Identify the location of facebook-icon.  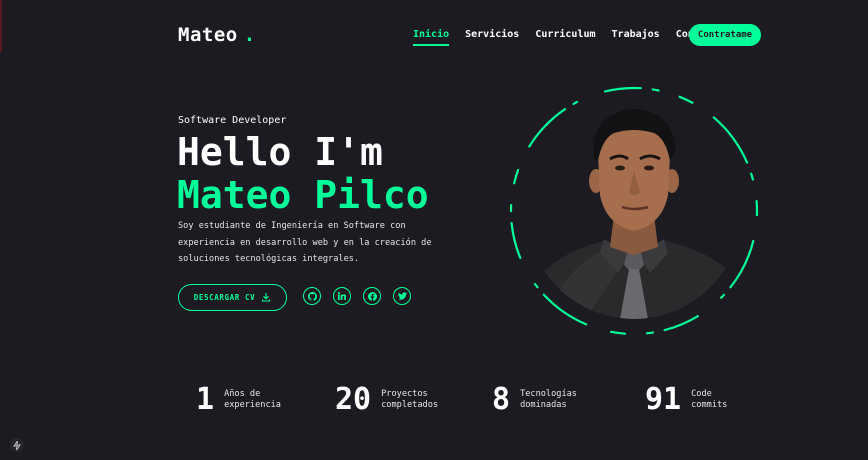
(372, 296).